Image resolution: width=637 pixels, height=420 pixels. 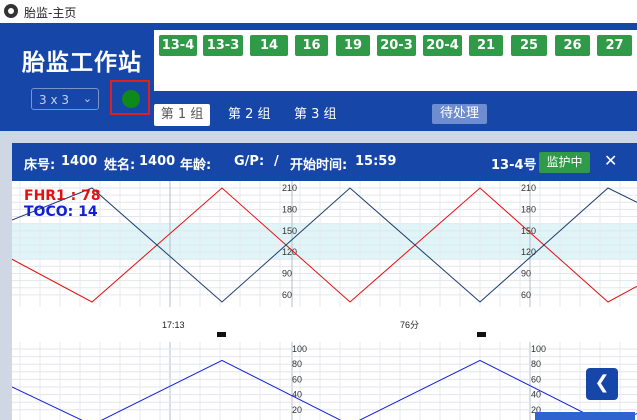 What do you see at coordinates (87, 98) in the screenshot?
I see `chevron-down-icon: ⌄` at bounding box center [87, 98].